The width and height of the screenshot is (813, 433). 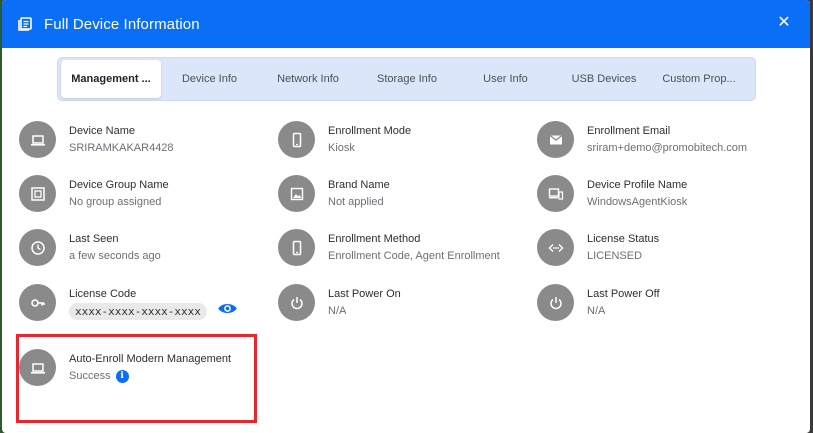 I want to click on field-label: License Status, so click(x=623, y=239).